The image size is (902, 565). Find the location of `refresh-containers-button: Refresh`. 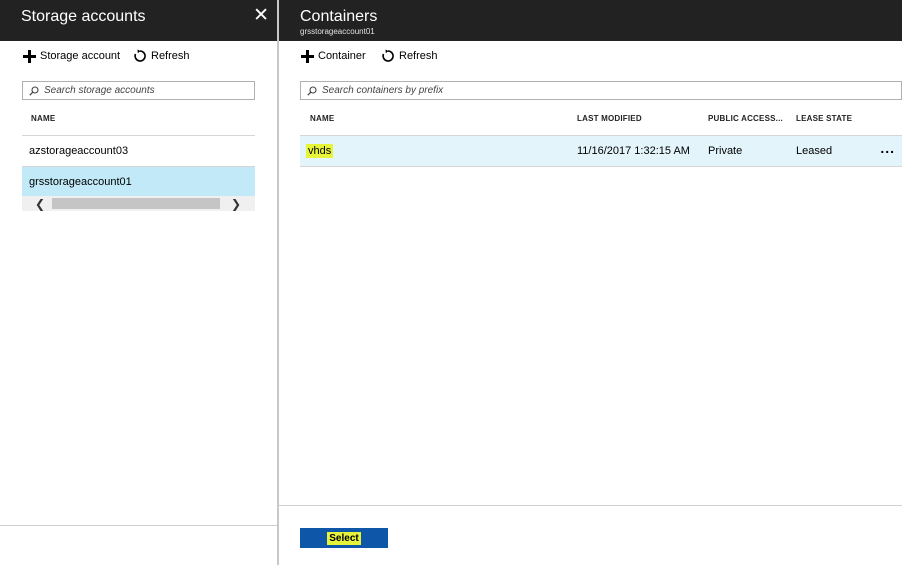

refresh-containers-button: Refresh is located at coordinates (409, 56).